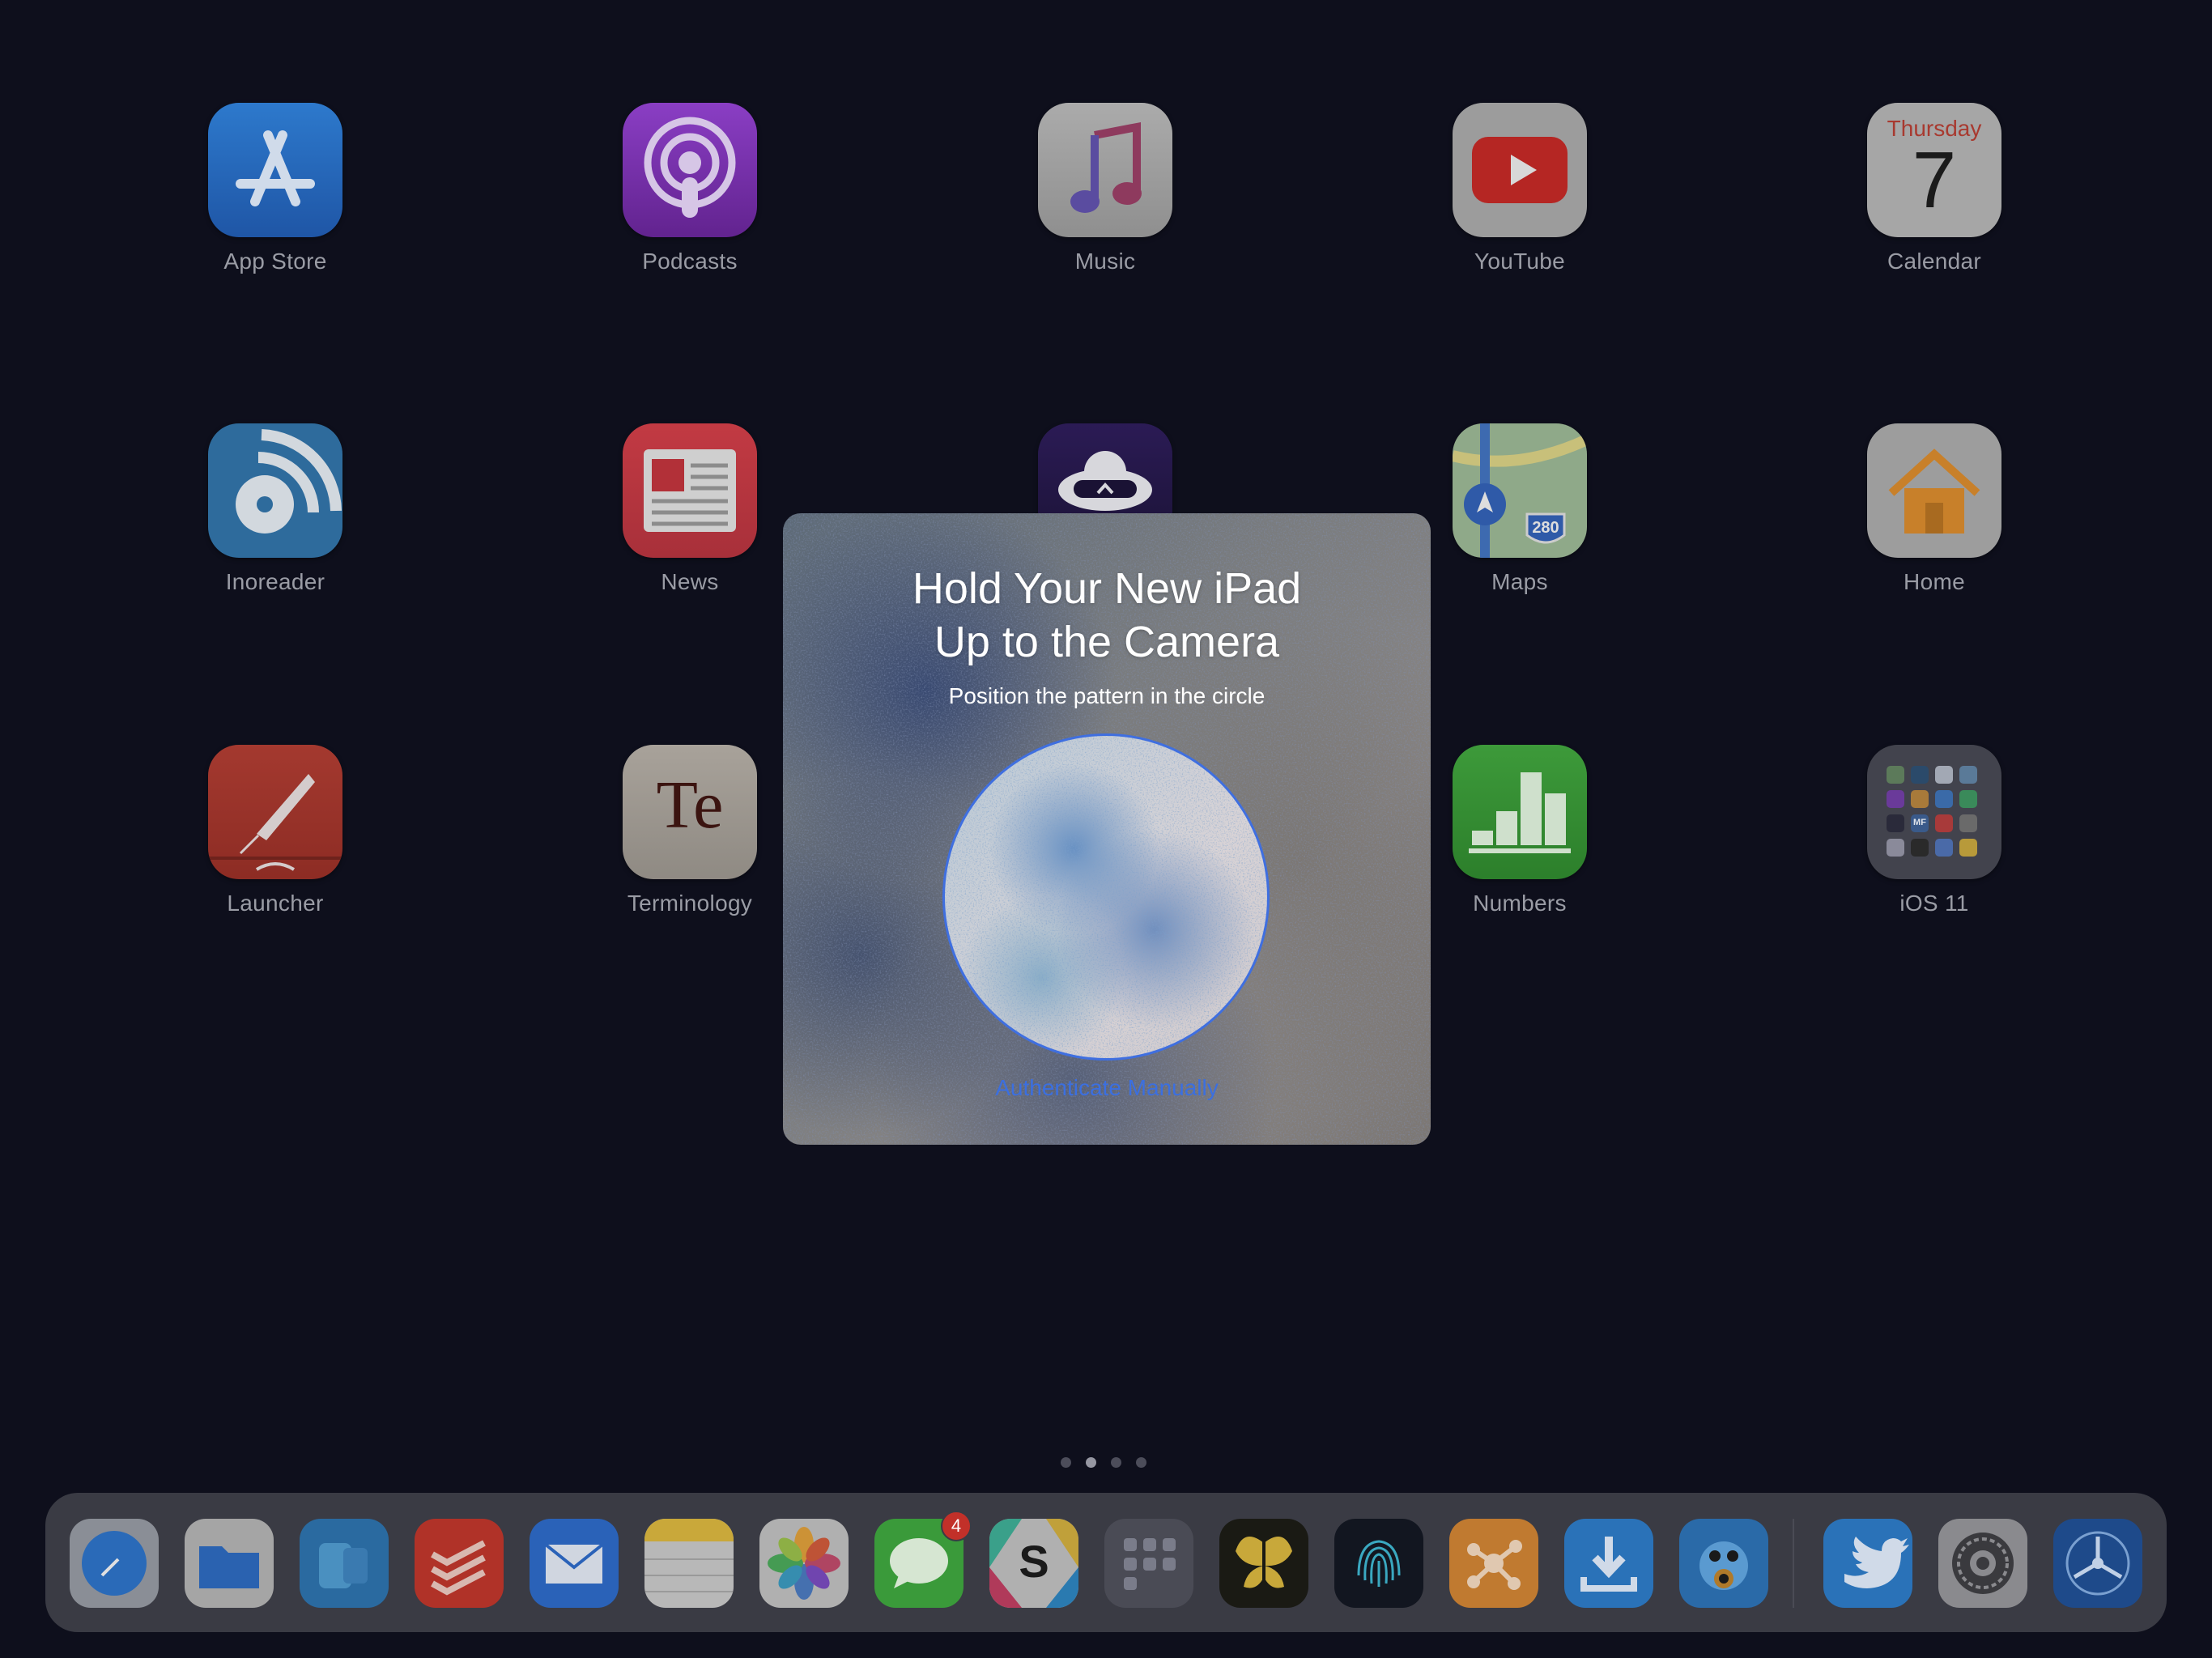 This screenshot has width=2212, height=1658. I want to click on music-icon, so click(1105, 170).